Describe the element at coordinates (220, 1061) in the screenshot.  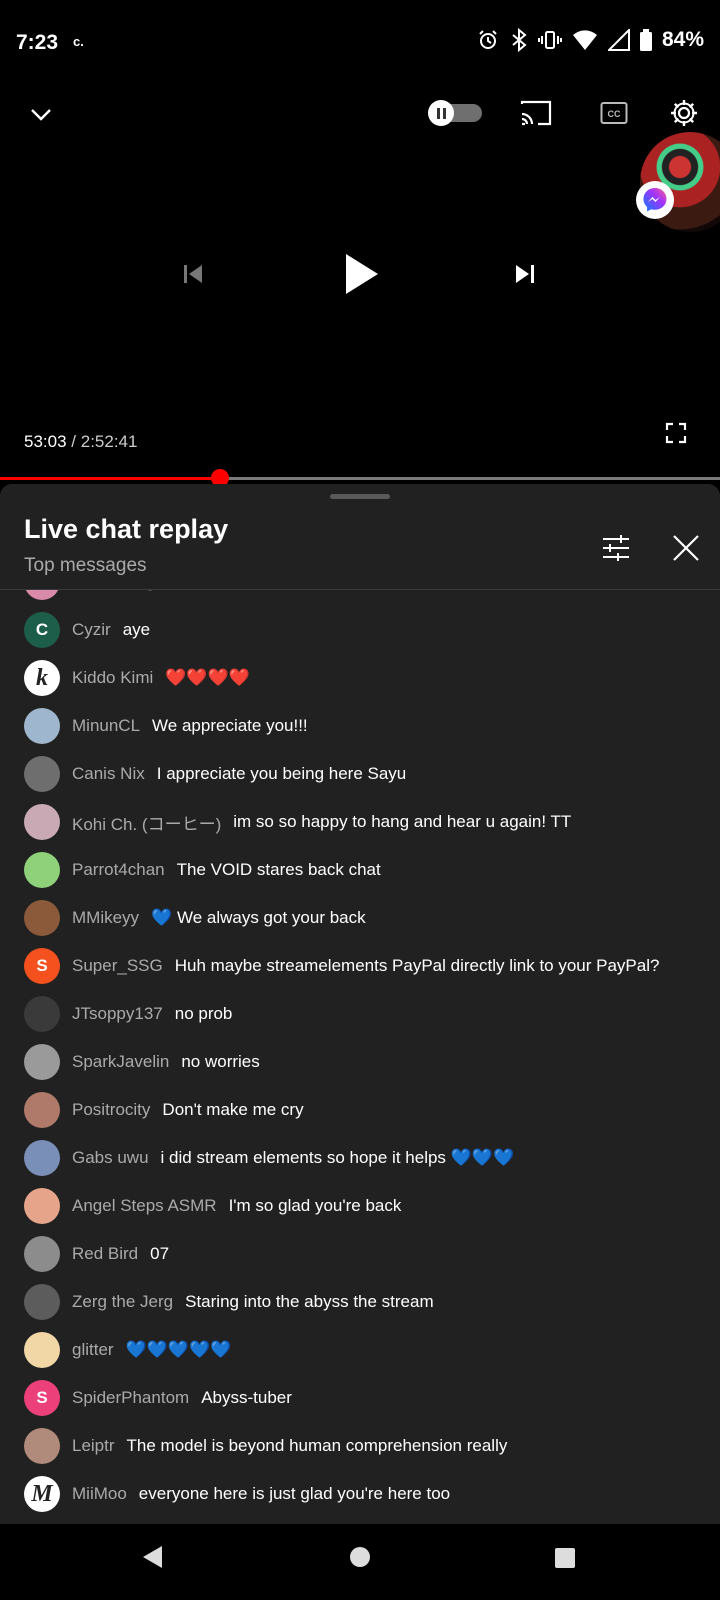
I see `message-text: no worries` at that location.